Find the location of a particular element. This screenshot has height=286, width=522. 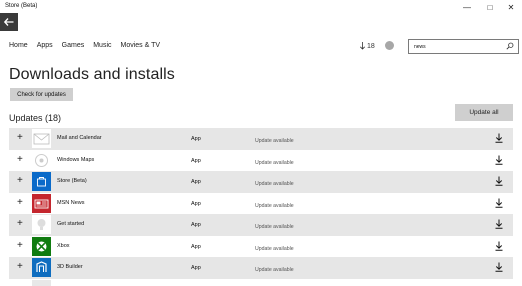

xbox-icon is located at coordinates (41, 246).